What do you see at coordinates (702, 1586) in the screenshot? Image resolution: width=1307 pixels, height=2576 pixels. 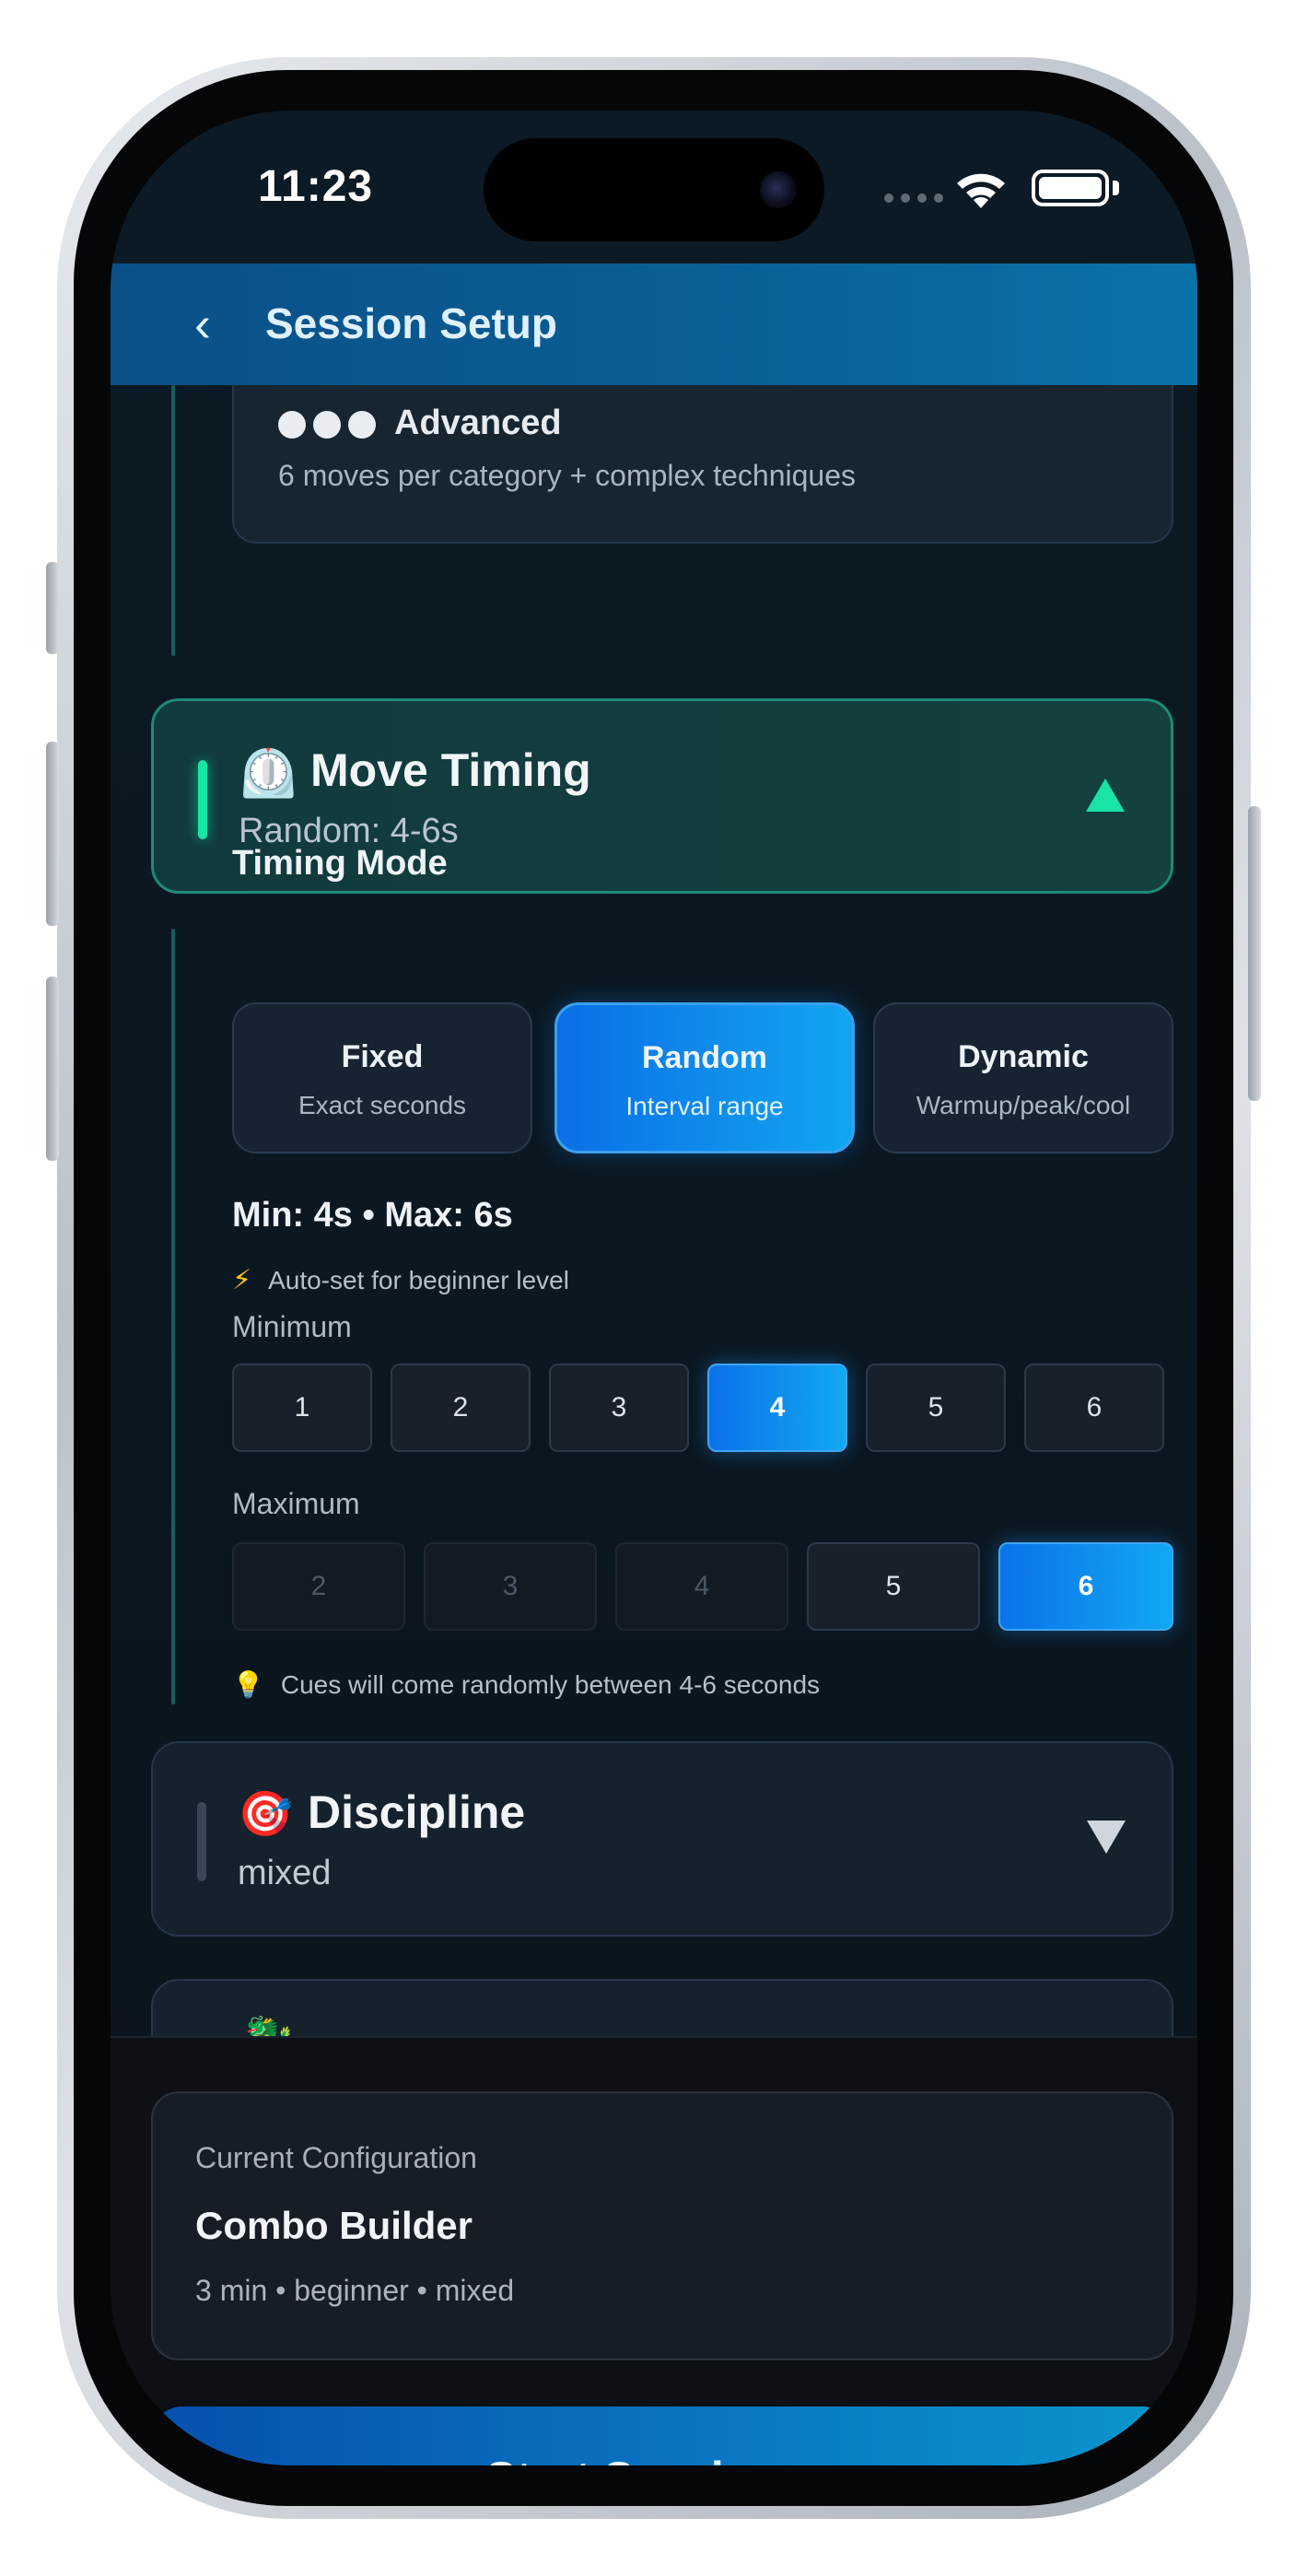 I see `maximum-option-4: 4` at bounding box center [702, 1586].